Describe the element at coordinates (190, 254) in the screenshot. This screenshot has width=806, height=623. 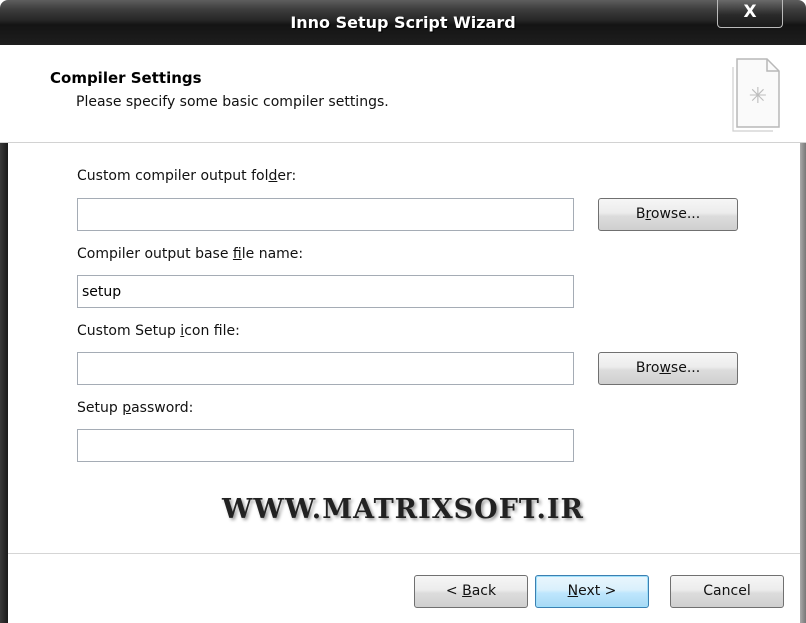
I see `base-filename-label: Compiler output base file name:` at that location.